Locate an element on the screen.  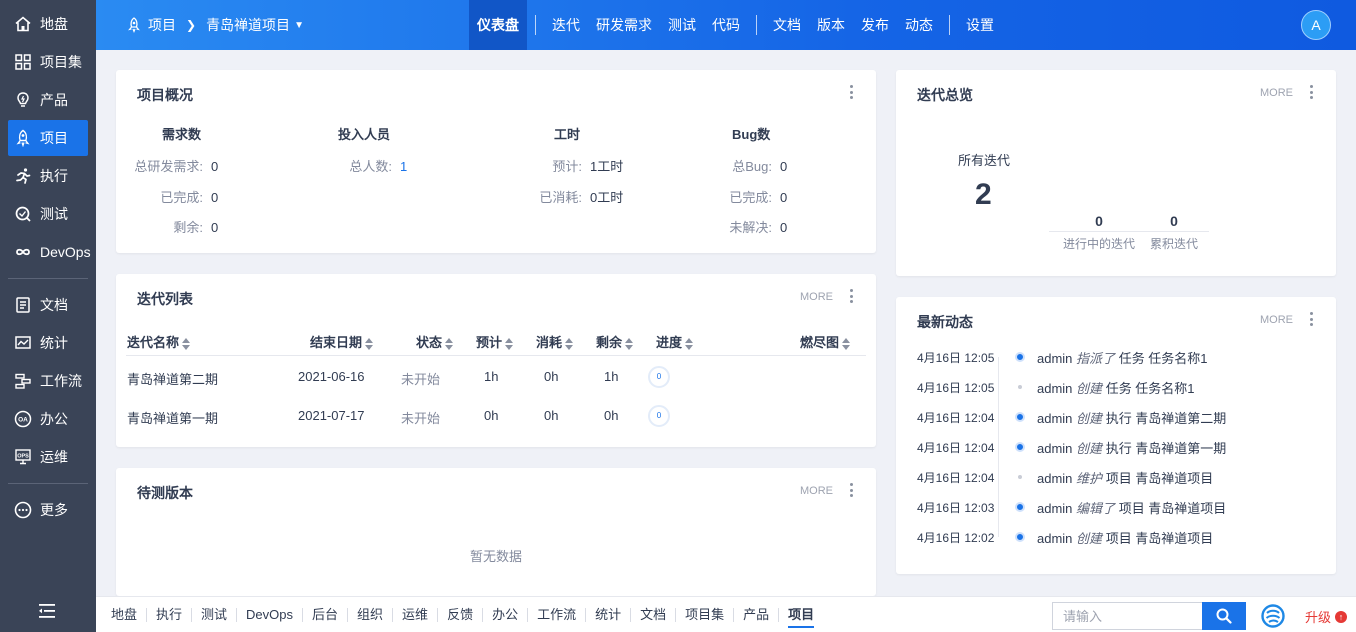
sidebar-item-doc: 文档 is located at coordinates (48, 305).